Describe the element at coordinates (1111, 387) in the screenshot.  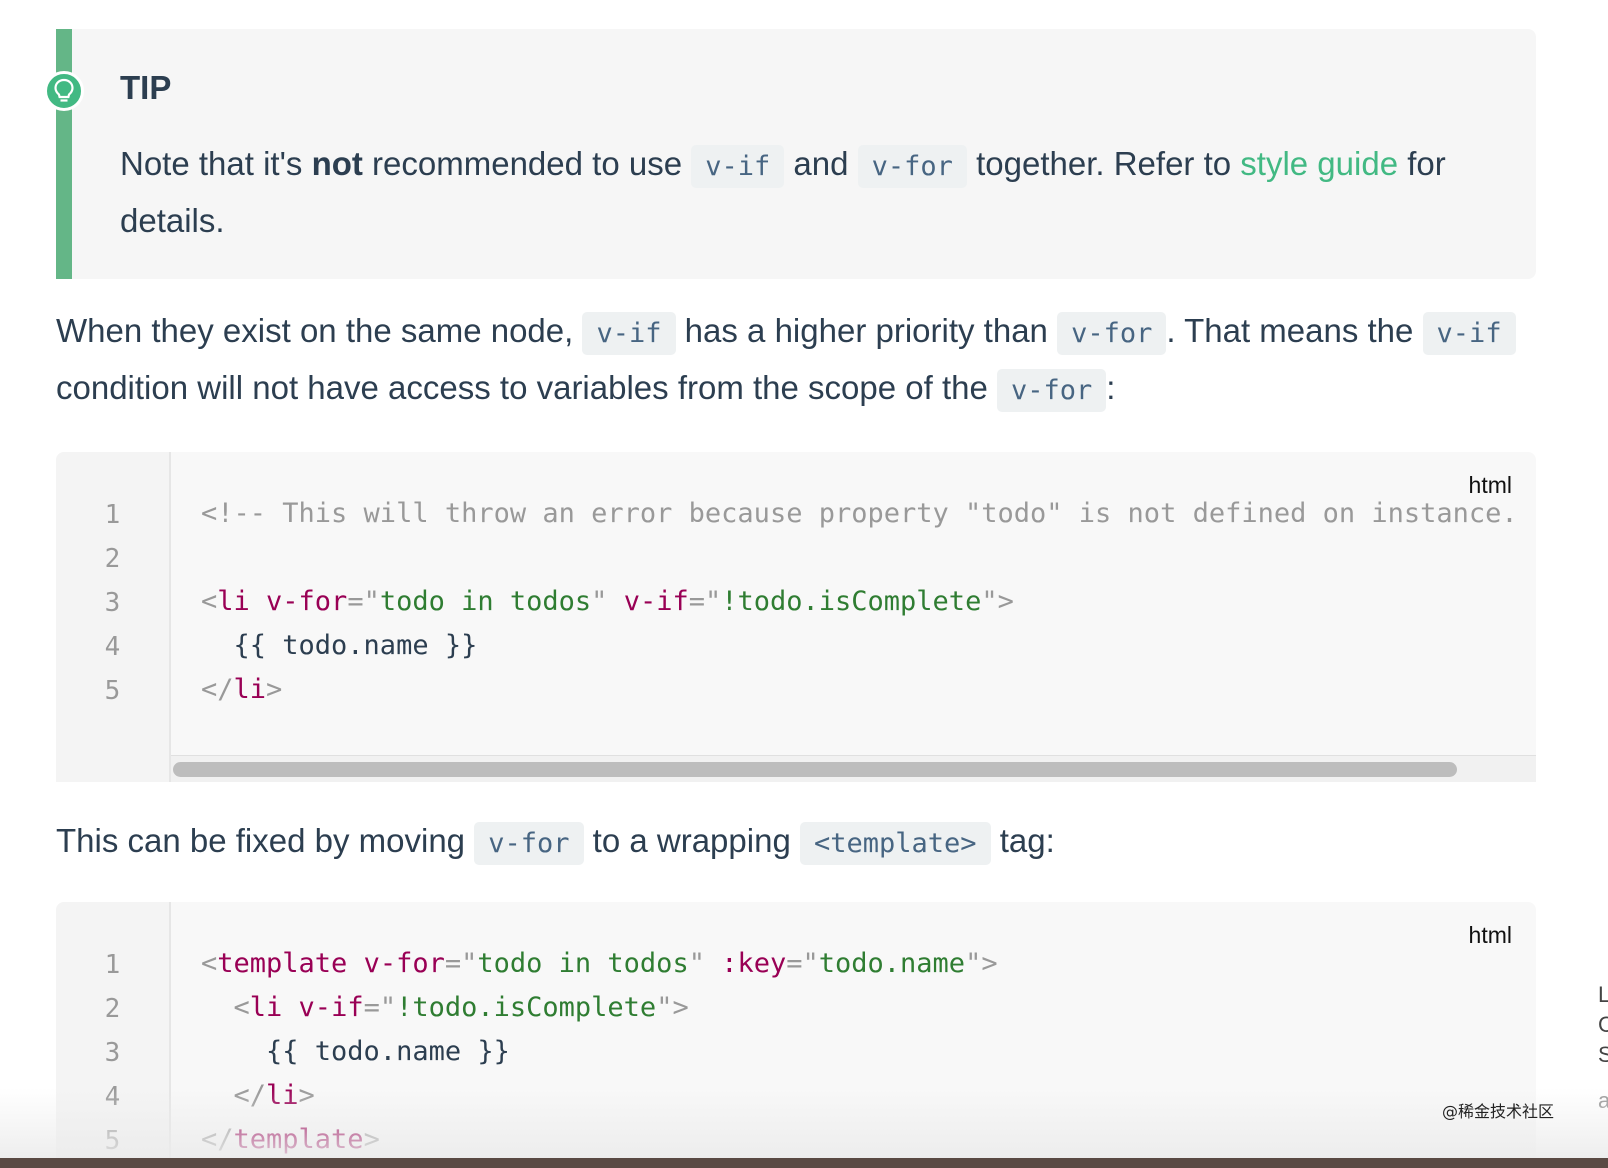
I see `para-text: :` at that location.